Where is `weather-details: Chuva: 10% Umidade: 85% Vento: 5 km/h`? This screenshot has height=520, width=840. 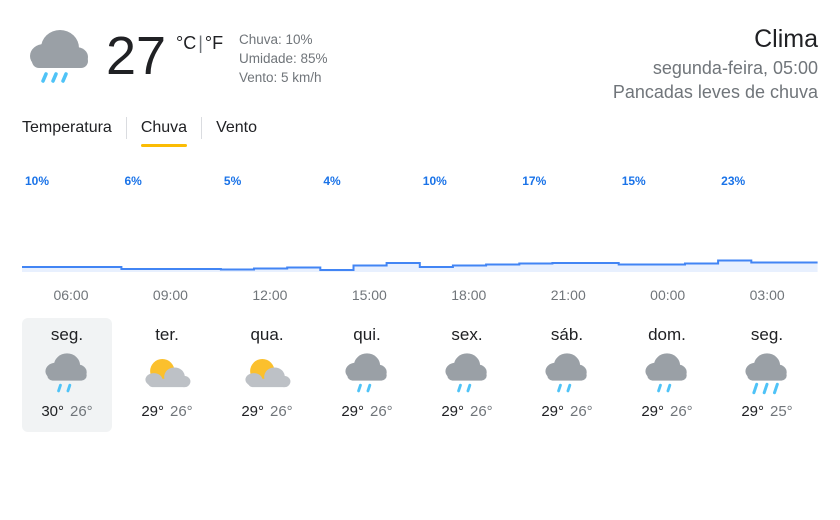 weather-details: Chuva: 10% Umidade: 85% Vento: 5 km/h is located at coordinates (283, 58).